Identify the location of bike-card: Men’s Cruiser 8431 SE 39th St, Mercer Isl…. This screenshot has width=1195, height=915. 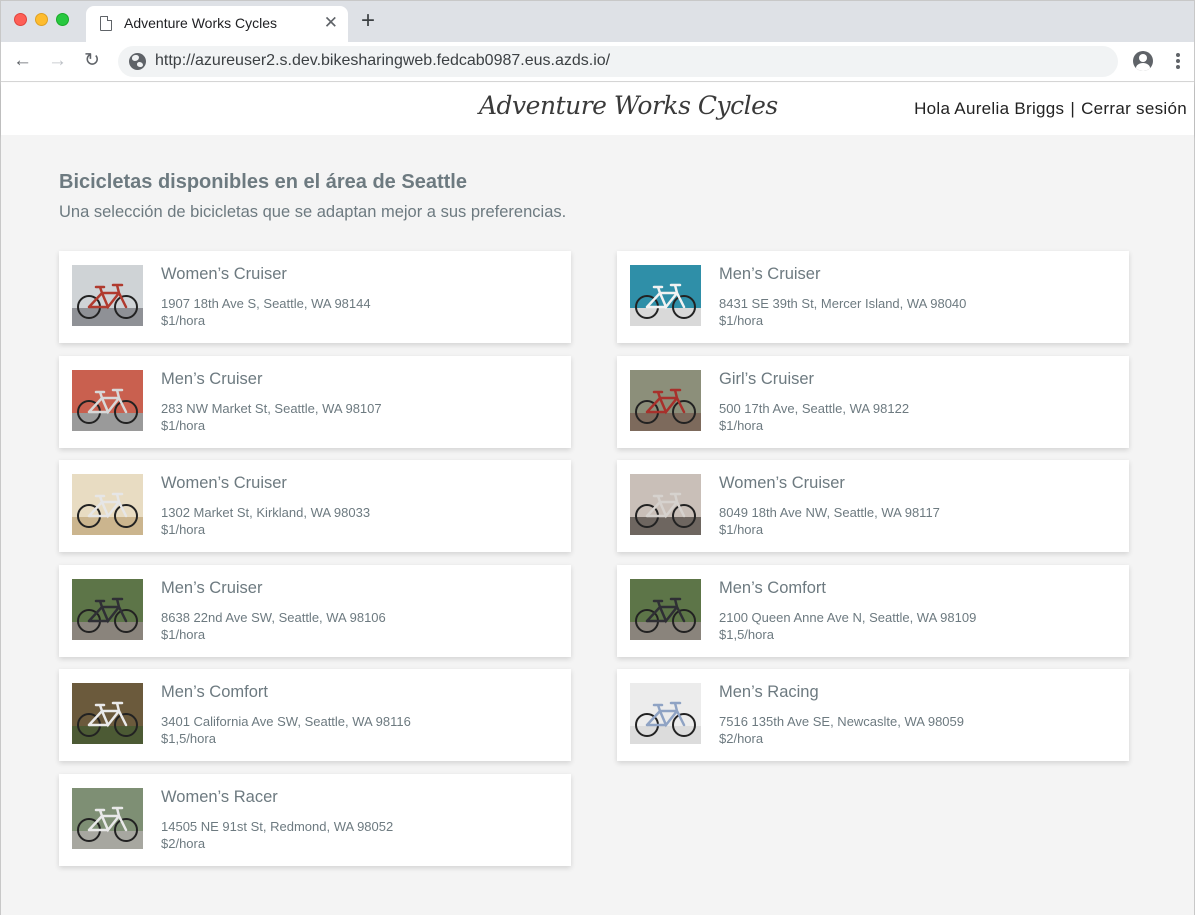
(873, 297).